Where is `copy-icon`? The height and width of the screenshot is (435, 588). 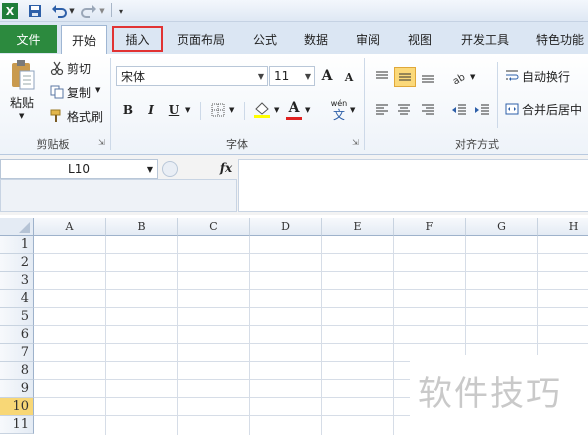 copy-icon is located at coordinates (57, 92).